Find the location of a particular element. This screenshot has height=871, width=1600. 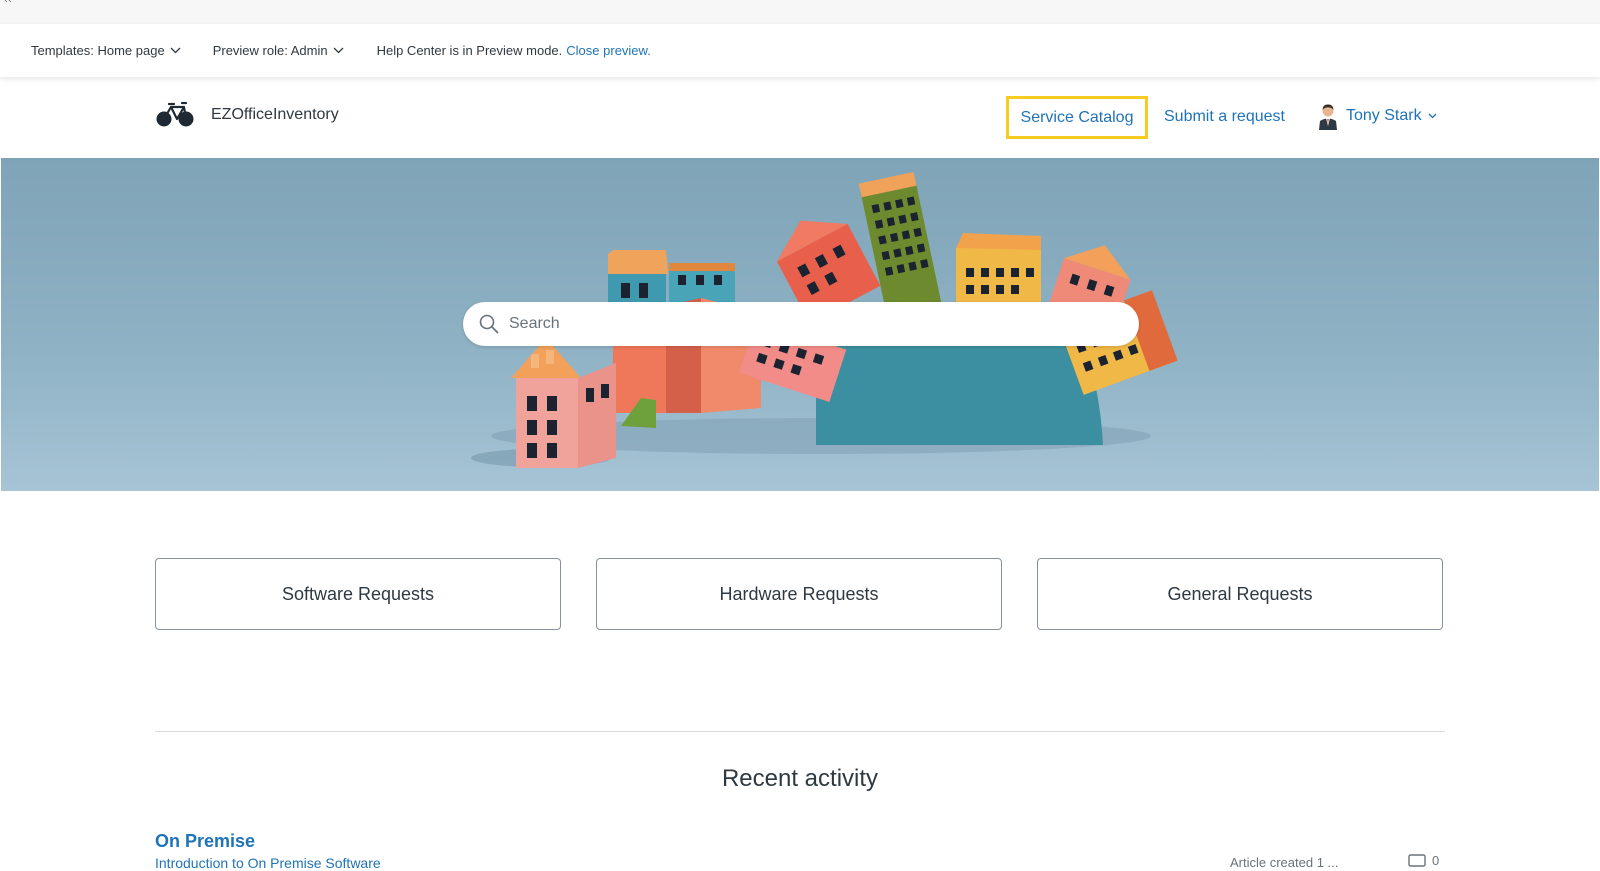

user-menu: Tony Stark is located at coordinates (1377, 116).